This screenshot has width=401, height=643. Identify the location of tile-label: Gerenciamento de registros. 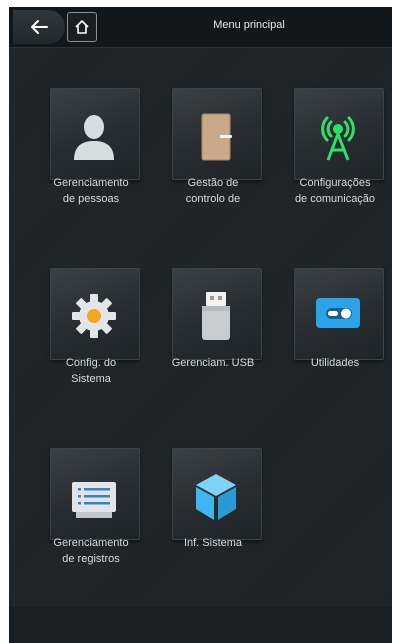
(91, 551).